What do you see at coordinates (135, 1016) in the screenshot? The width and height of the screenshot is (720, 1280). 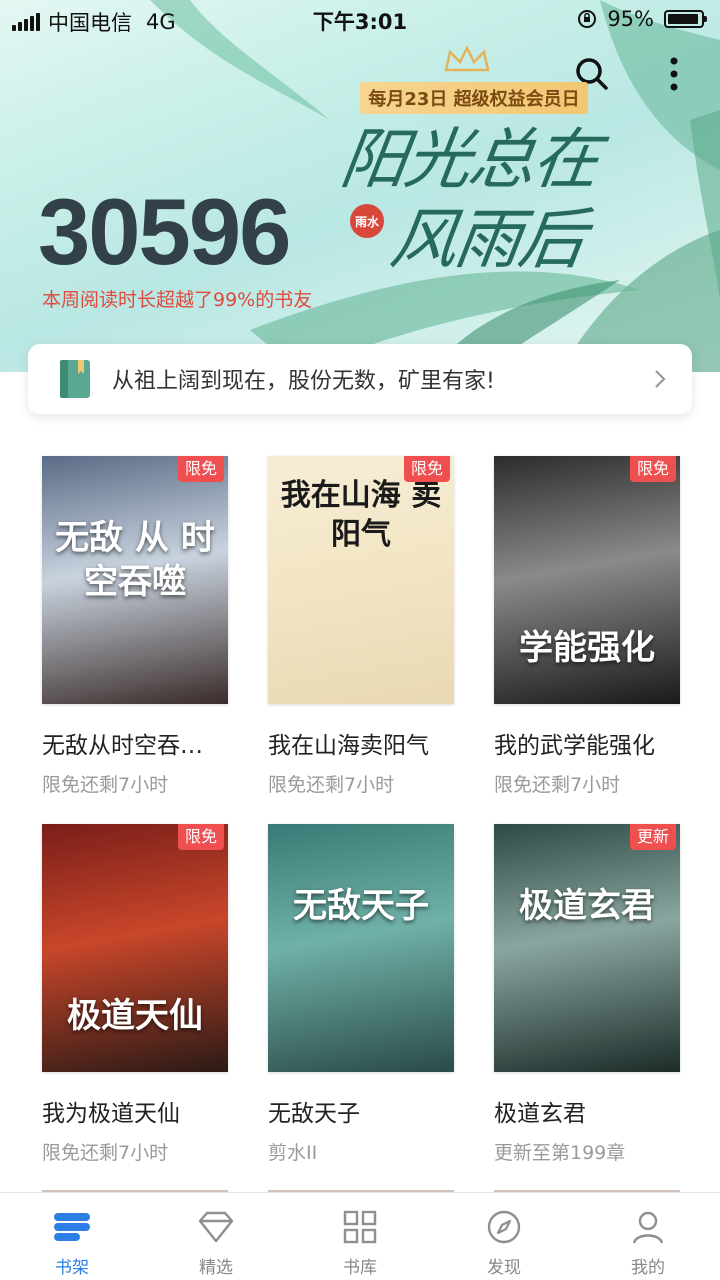 I see `cover-art-title: 极道天仙` at bounding box center [135, 1016].